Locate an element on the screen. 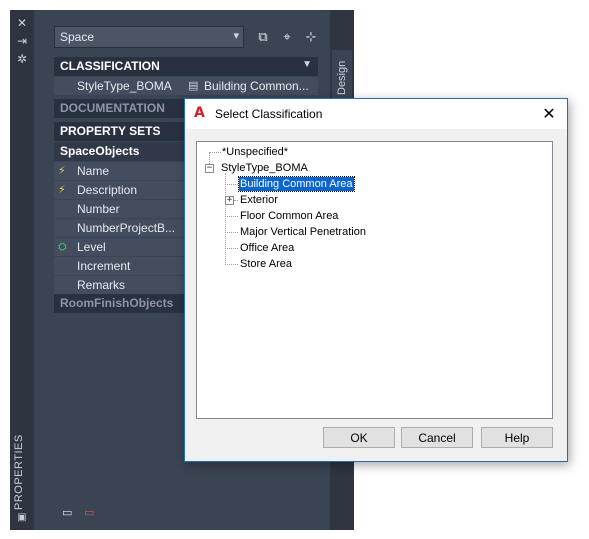 The height and width of the screenshot is (539, 589). tree-item-root: StyleType_BOMA is located at coordinates (264, 168).